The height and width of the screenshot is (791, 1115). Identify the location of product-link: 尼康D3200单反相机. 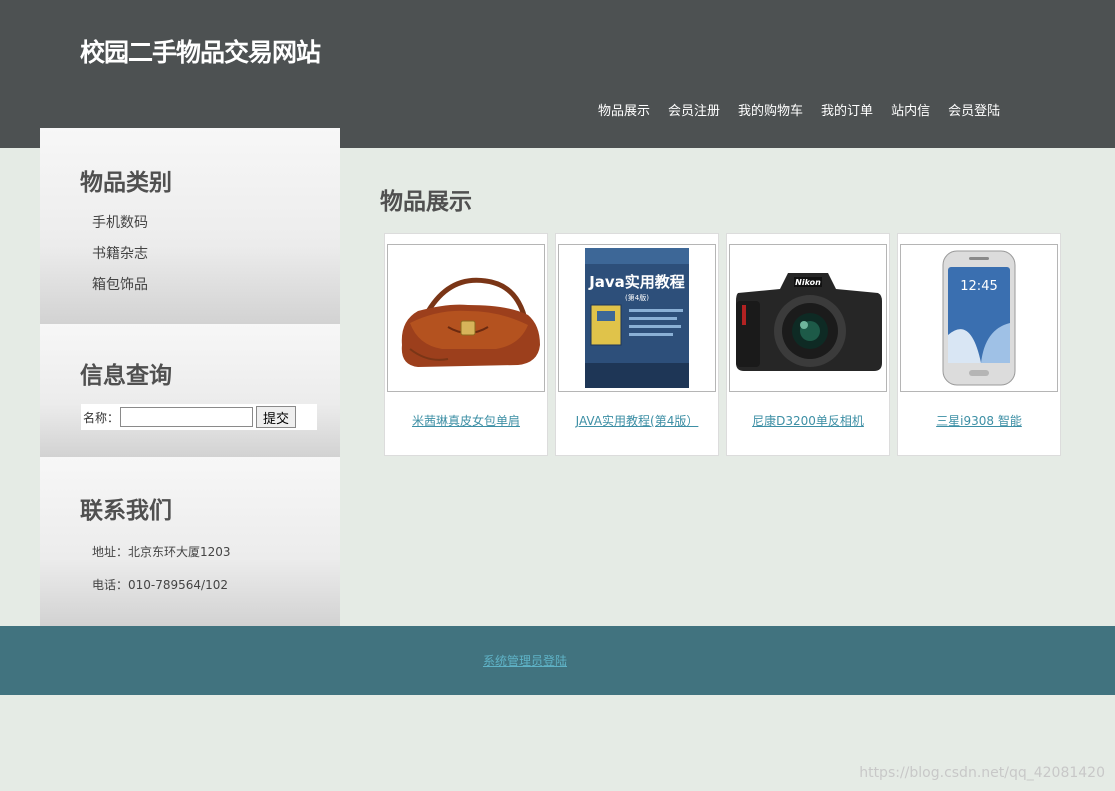
(808, 420).